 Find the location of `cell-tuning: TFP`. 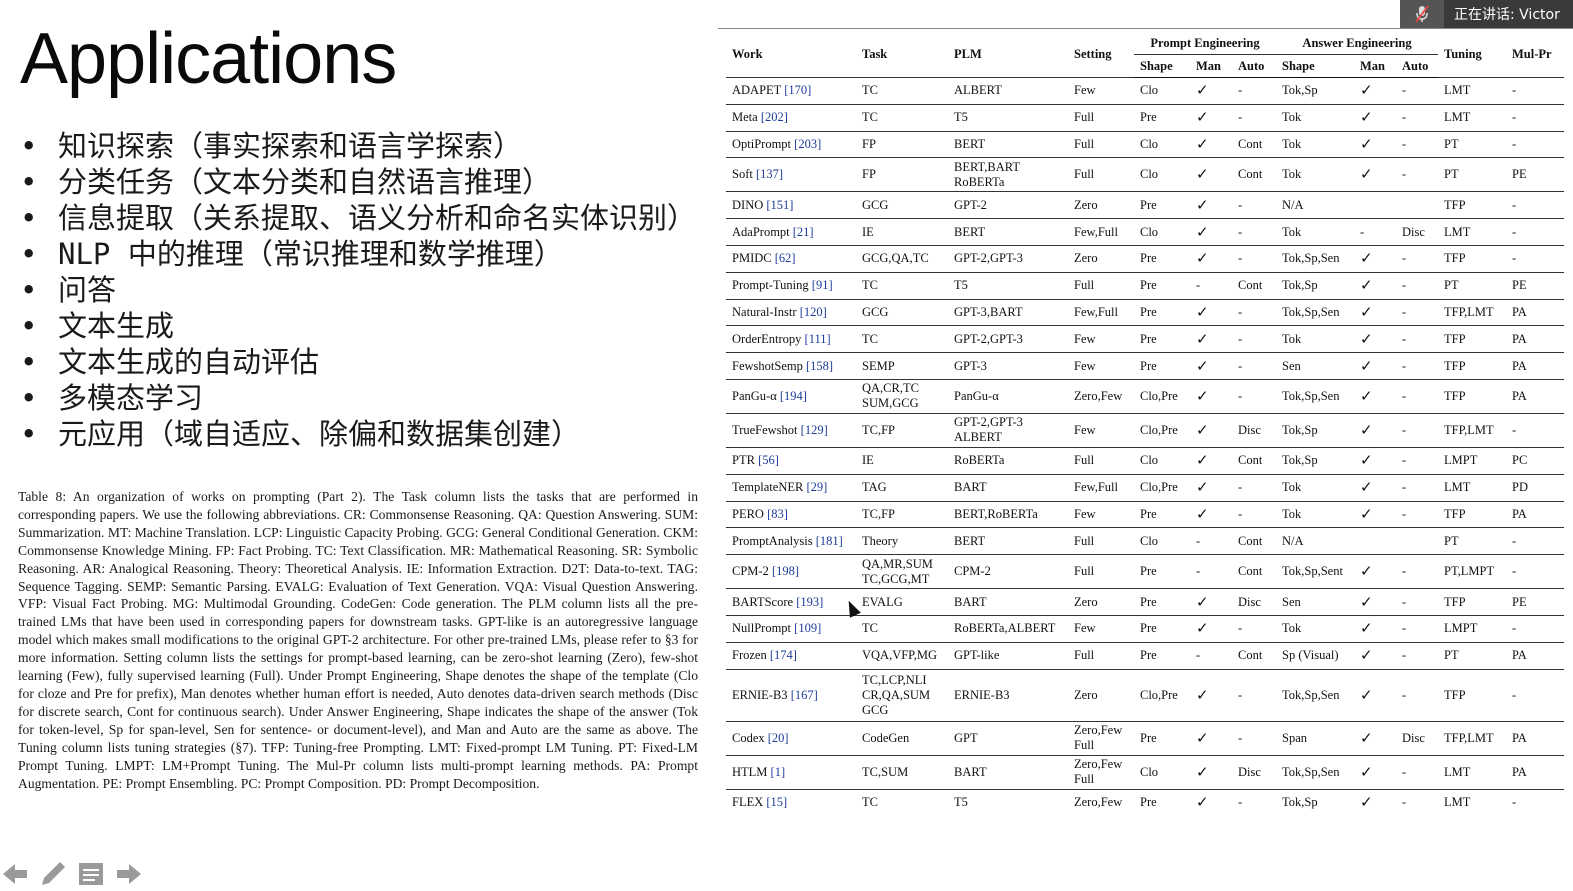

cell-tuning: TFP is located at coordinates (1472, 205).